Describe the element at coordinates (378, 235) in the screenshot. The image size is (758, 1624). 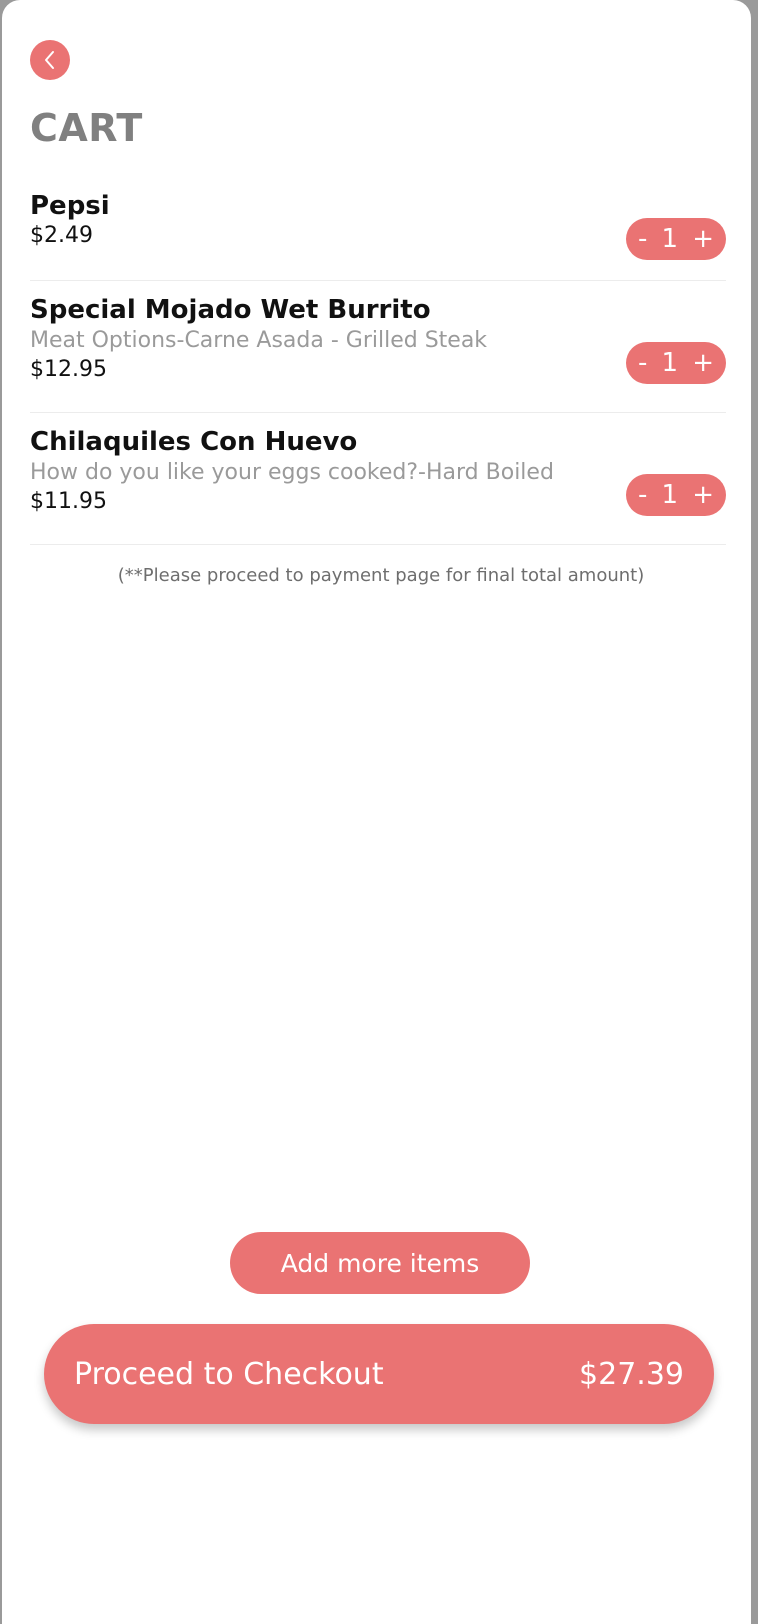
I see `cart-item: Pepsi $2.49 - 1 +` at that location.